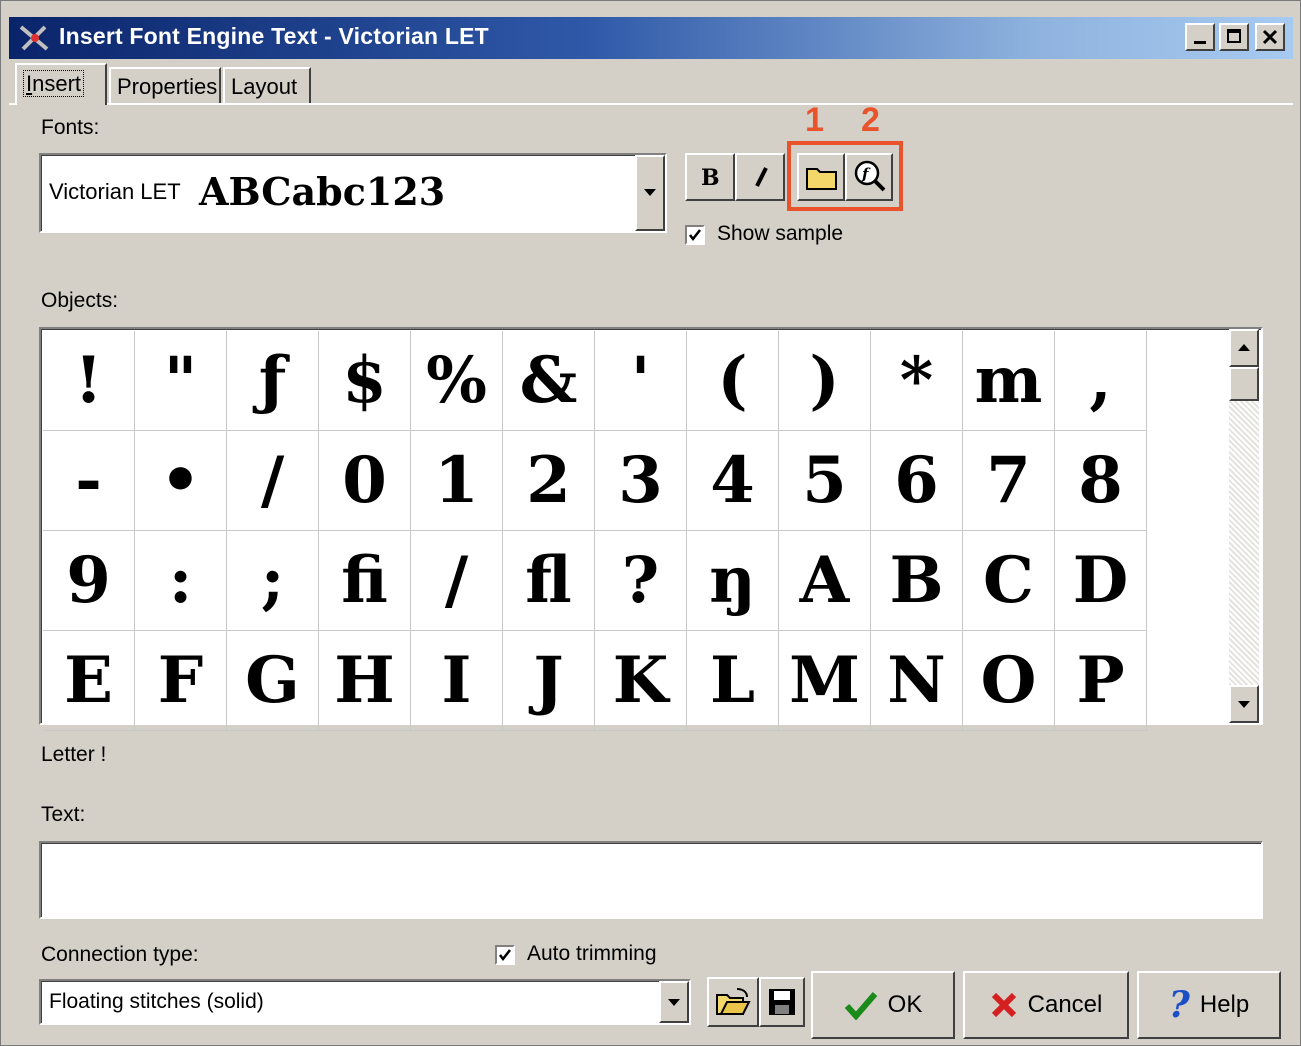 Image resolution: width=1301 pixels, height=1046 pixels. What do you see at coordinates (825, 481) in the screenshot?
I see `glyph-cell: 5` at bounding box center [825, 481].